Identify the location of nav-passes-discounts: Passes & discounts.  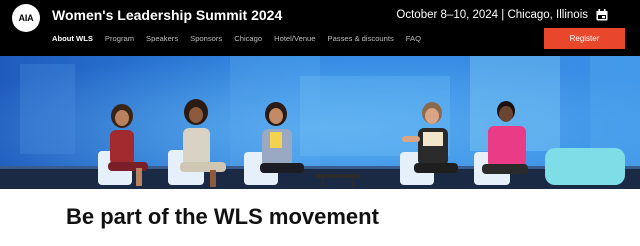
(361, 38).